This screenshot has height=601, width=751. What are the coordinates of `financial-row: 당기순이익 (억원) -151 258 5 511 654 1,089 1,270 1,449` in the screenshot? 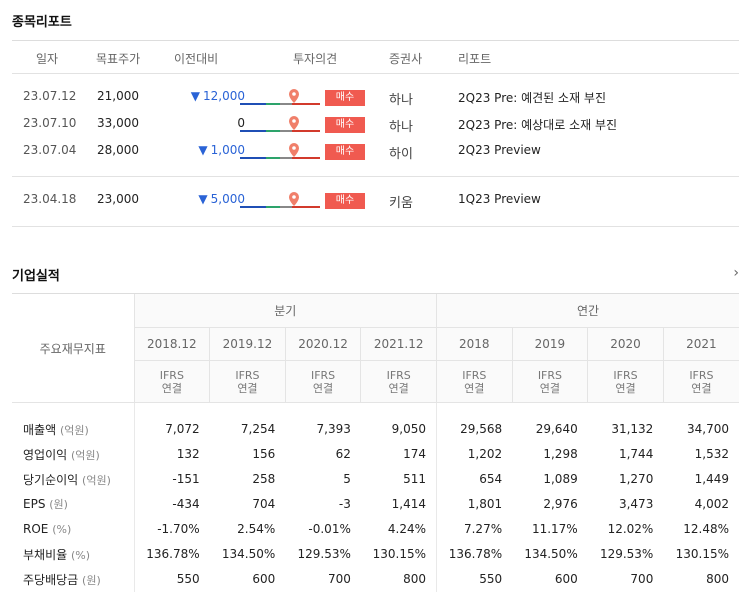 It's located at (375, 479).